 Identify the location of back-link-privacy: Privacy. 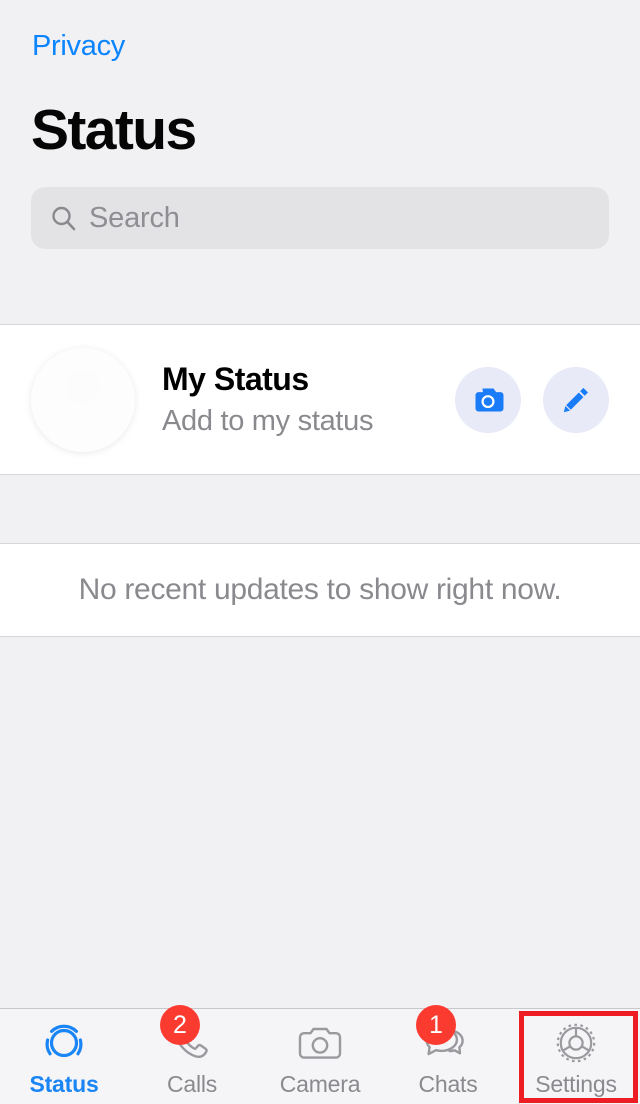
(62, 31).